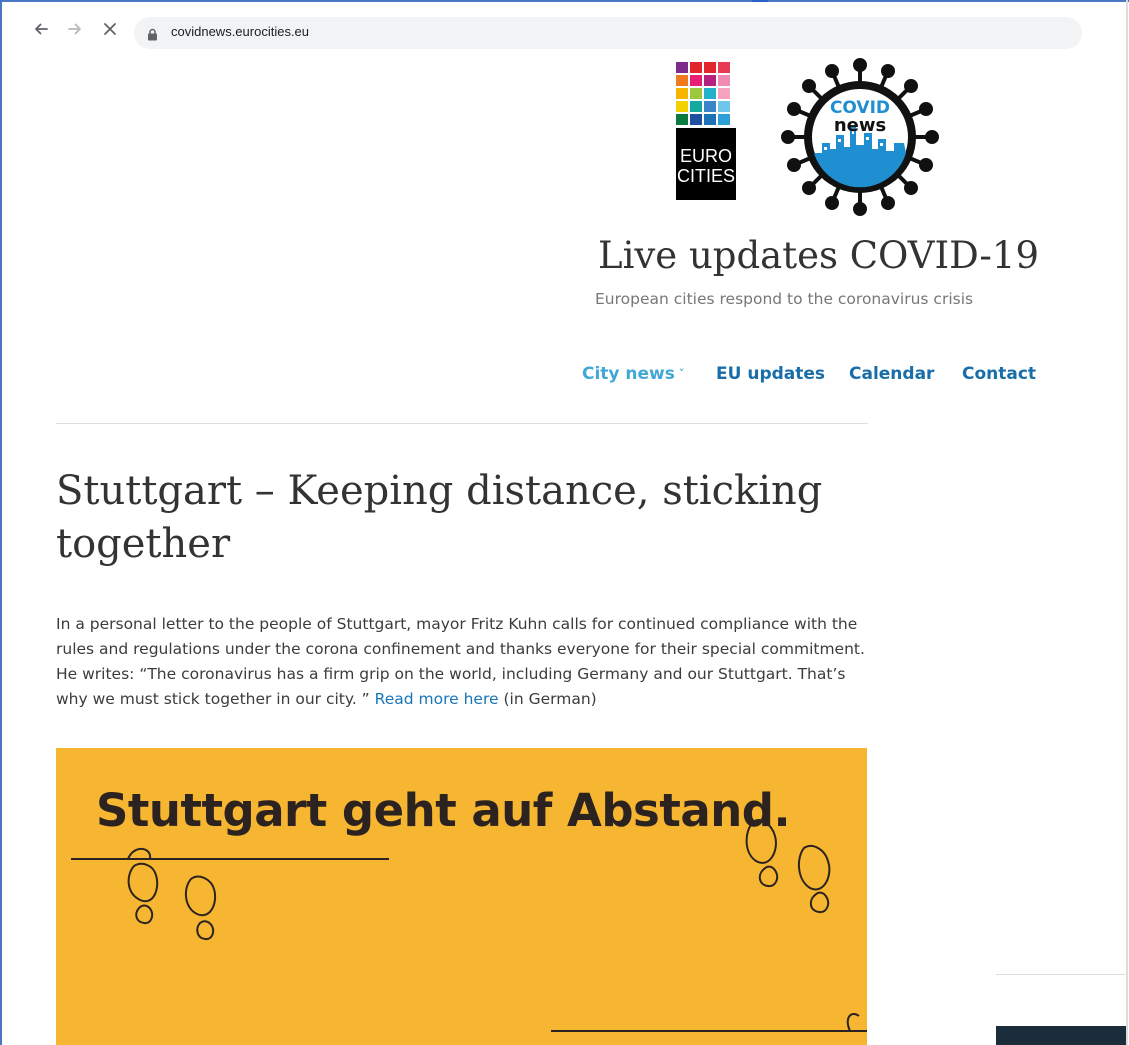 This screenshot has height=1045, width=1129. Describe the element at coordinates (891, 374) in the screenshot. I see `nav-item-calendar: Calendar` at that location.